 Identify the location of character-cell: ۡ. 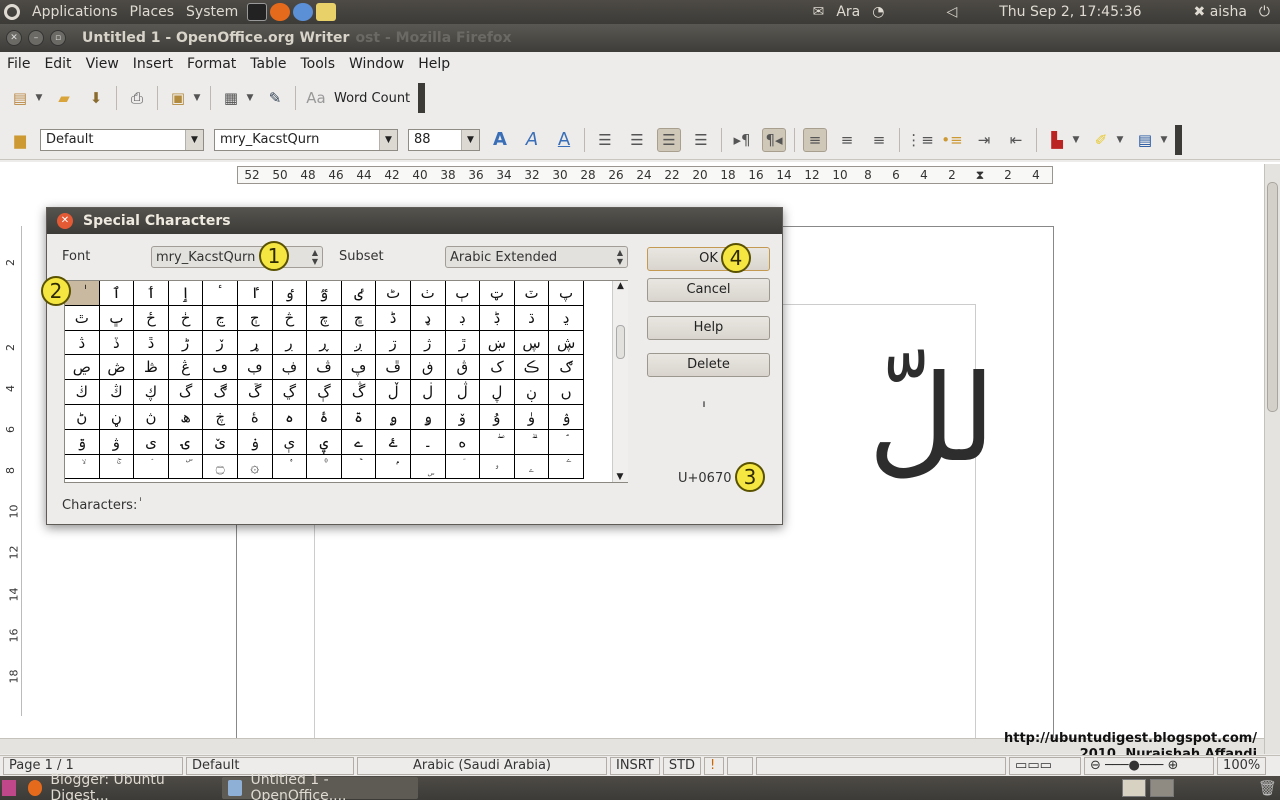
(359, 467).